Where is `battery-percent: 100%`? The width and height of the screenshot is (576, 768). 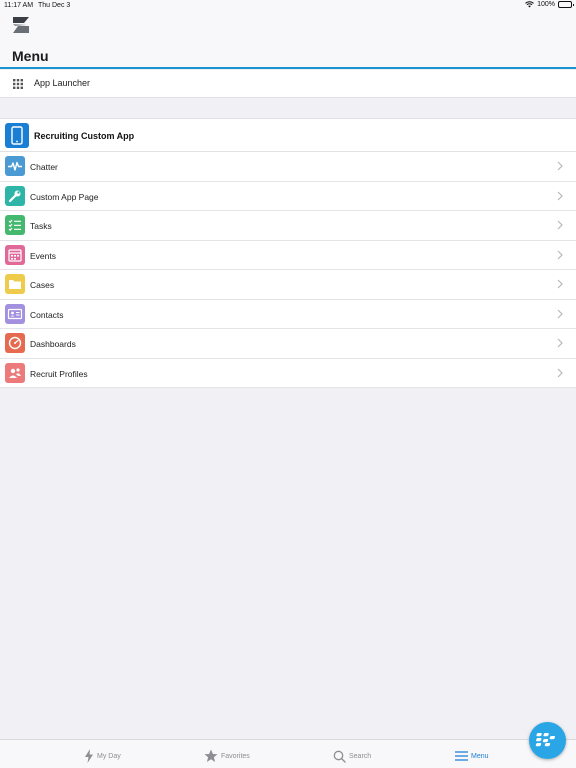
battery-percent: 100% is located at coordinates (546, 4).